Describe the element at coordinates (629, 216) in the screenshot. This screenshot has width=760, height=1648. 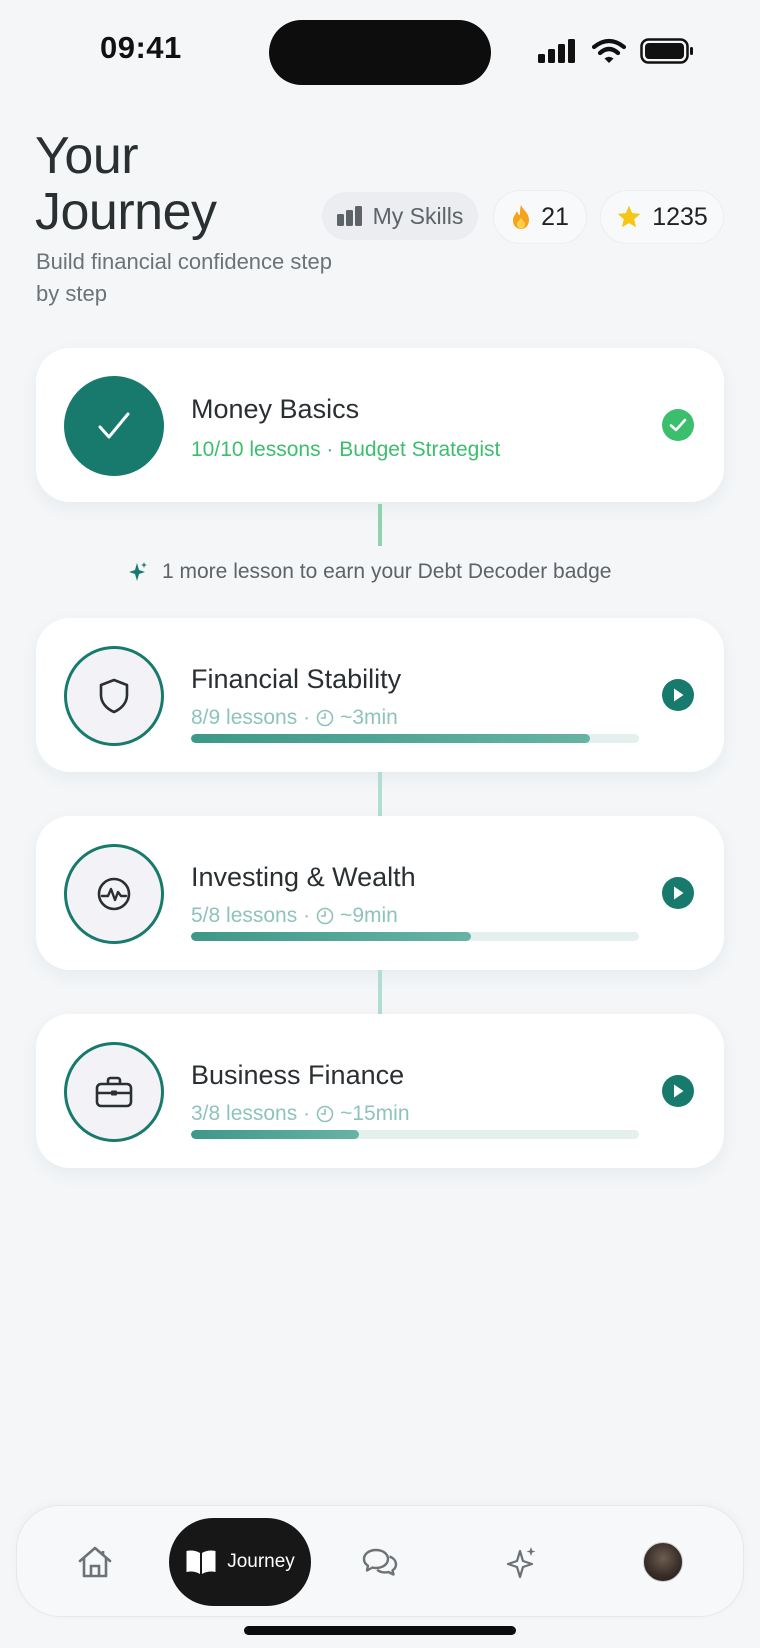
I see `star-icon` at that location.